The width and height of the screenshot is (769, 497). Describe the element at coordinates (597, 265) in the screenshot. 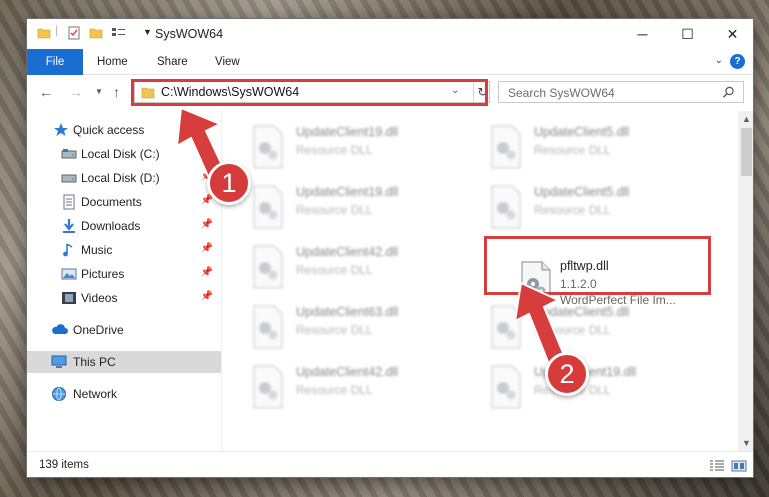

I see `file-highlight` at that location.